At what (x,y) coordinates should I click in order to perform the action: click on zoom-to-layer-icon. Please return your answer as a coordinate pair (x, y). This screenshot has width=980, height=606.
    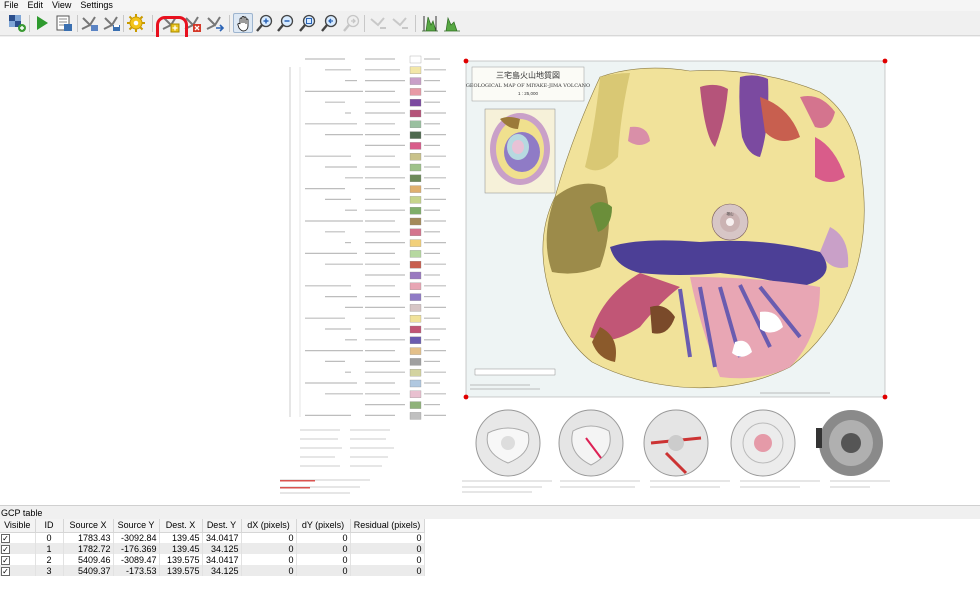
    Looking at the image, I should click on (308, 23).